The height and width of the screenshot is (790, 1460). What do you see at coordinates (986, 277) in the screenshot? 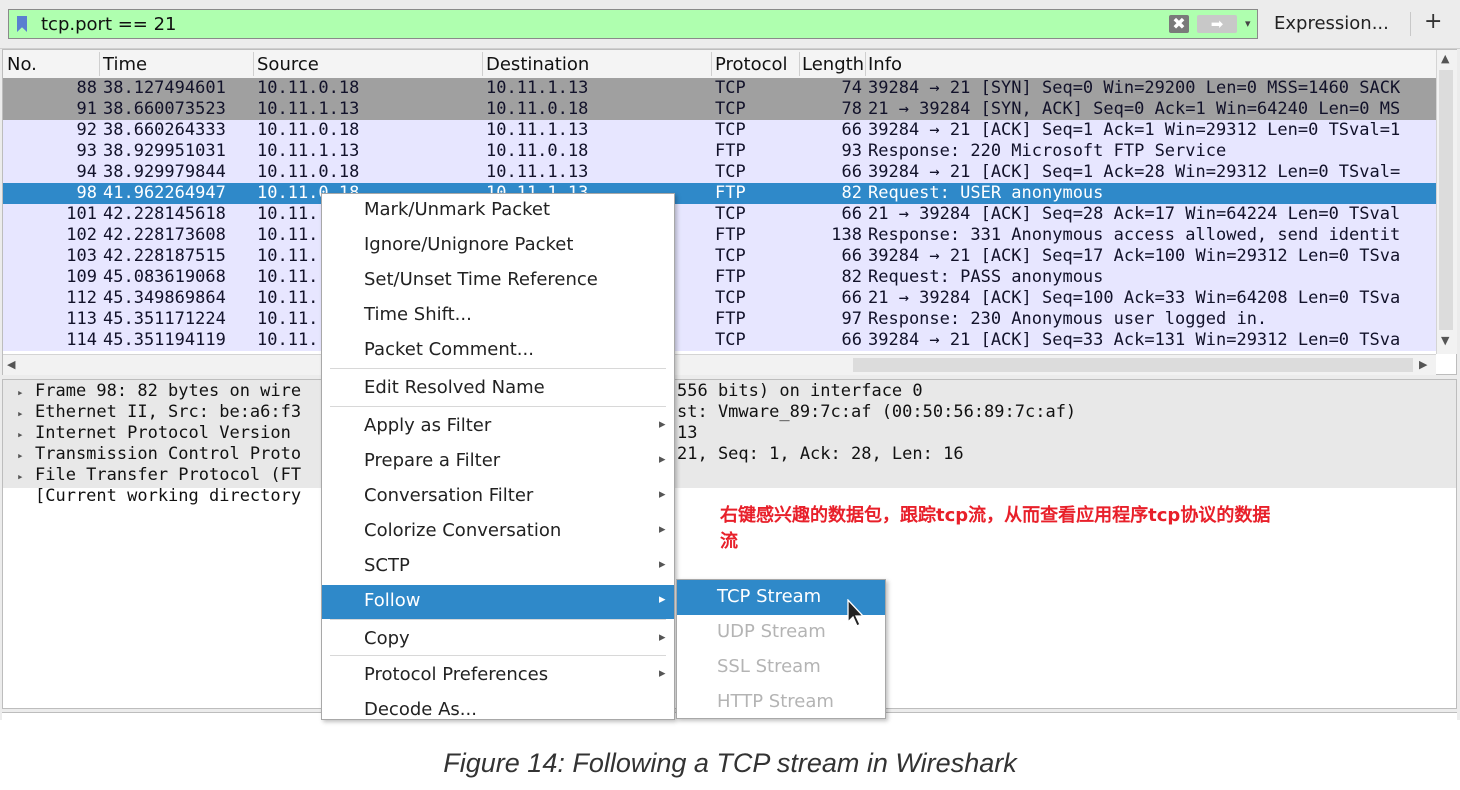
I see `cell-info: Request: PASS anonymous` at bounding box center [986, 277].